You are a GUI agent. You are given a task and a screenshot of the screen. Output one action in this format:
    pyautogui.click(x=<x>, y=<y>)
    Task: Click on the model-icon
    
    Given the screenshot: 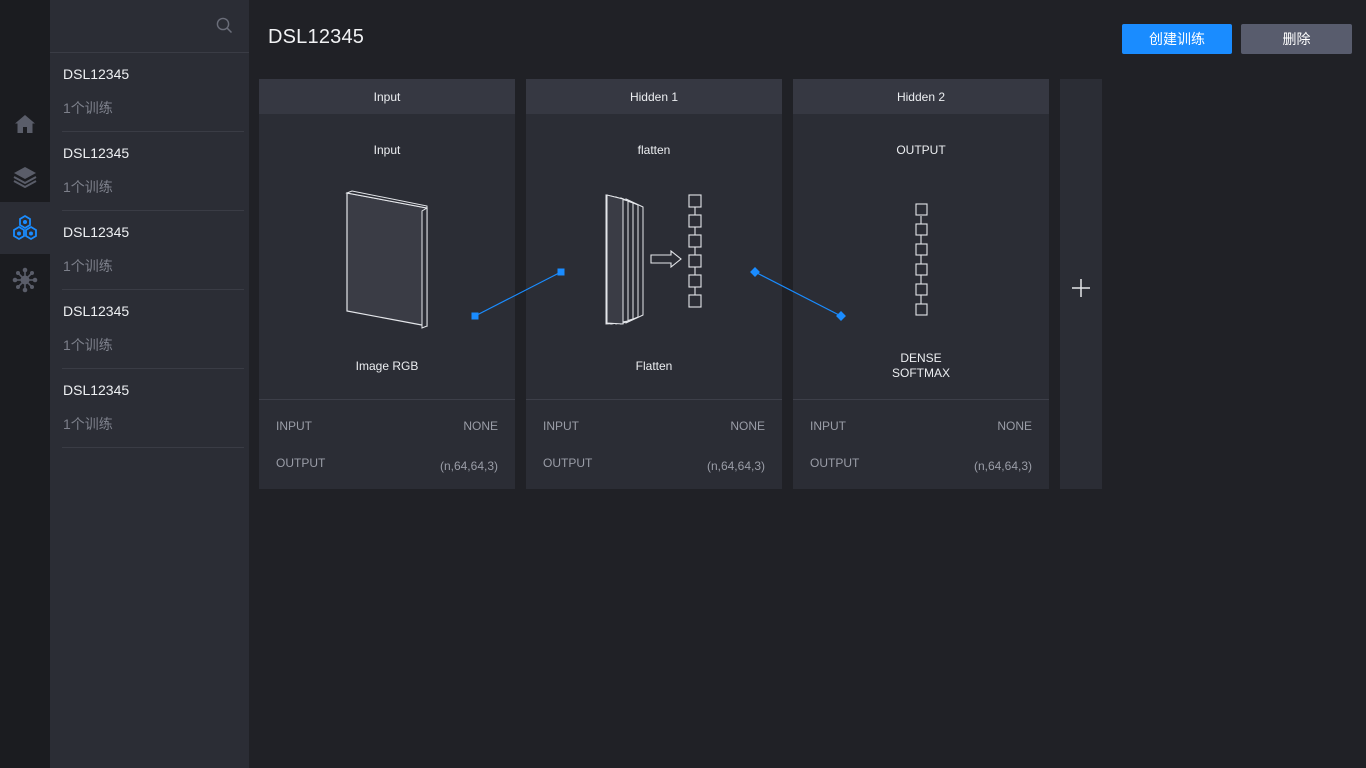 What is the action you would take?
    pyautogui.click(x=25, y=227)
    